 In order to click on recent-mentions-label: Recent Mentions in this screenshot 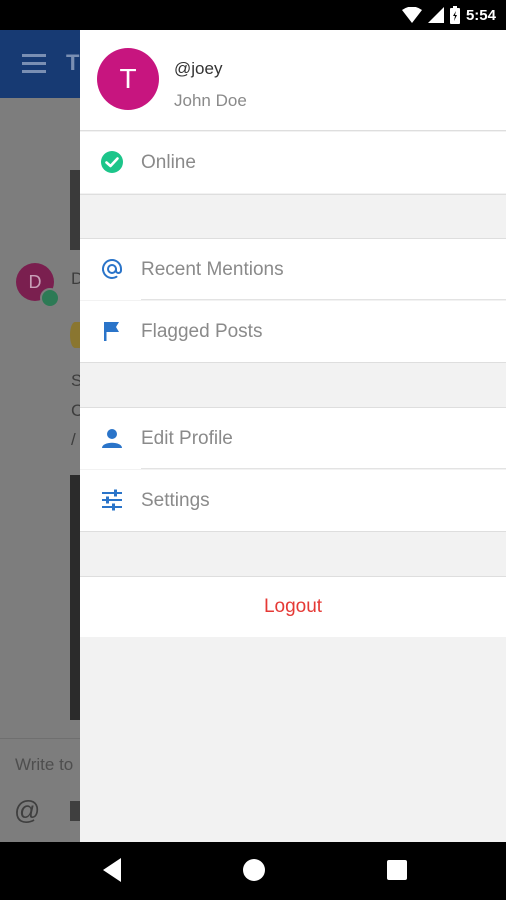, I will do `click(212, 269)`.